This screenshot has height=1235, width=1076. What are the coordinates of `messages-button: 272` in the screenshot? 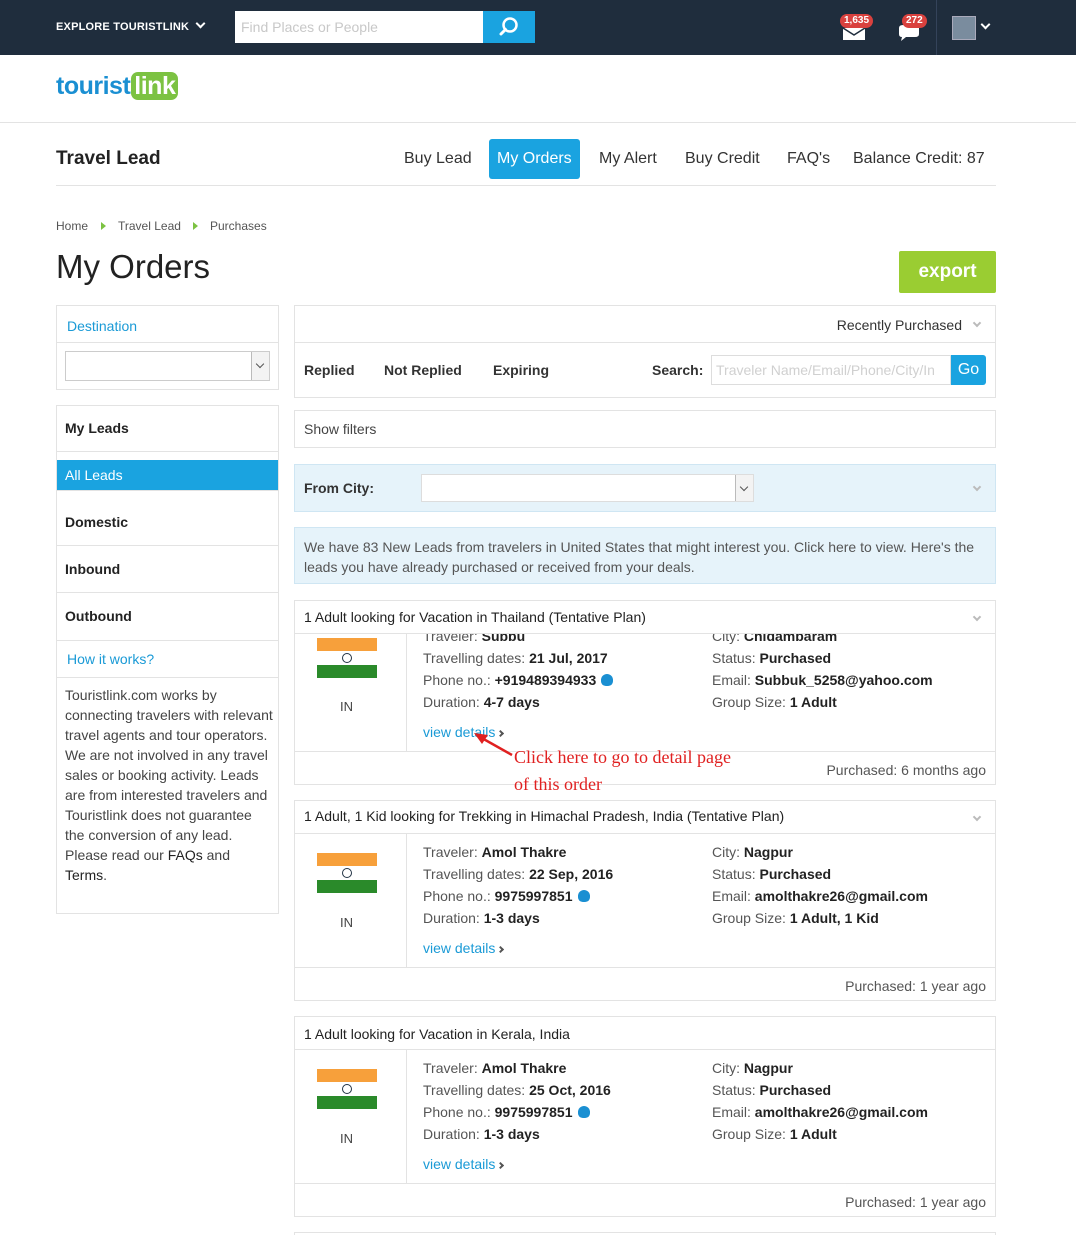 It's located at (912, 27).